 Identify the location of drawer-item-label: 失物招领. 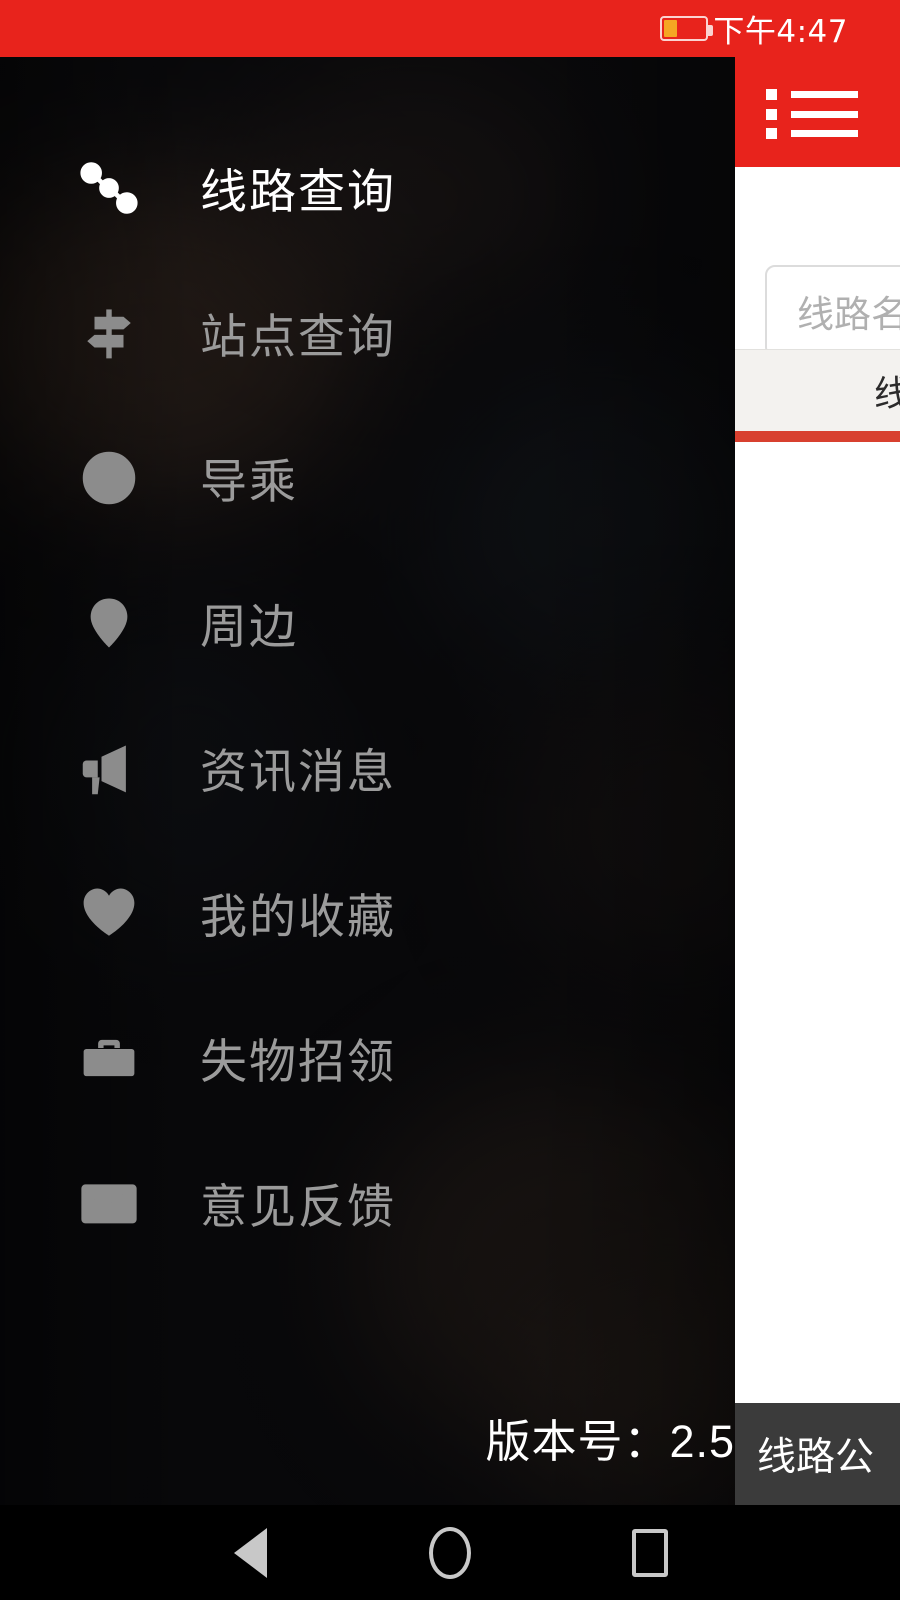
(298, 1061).